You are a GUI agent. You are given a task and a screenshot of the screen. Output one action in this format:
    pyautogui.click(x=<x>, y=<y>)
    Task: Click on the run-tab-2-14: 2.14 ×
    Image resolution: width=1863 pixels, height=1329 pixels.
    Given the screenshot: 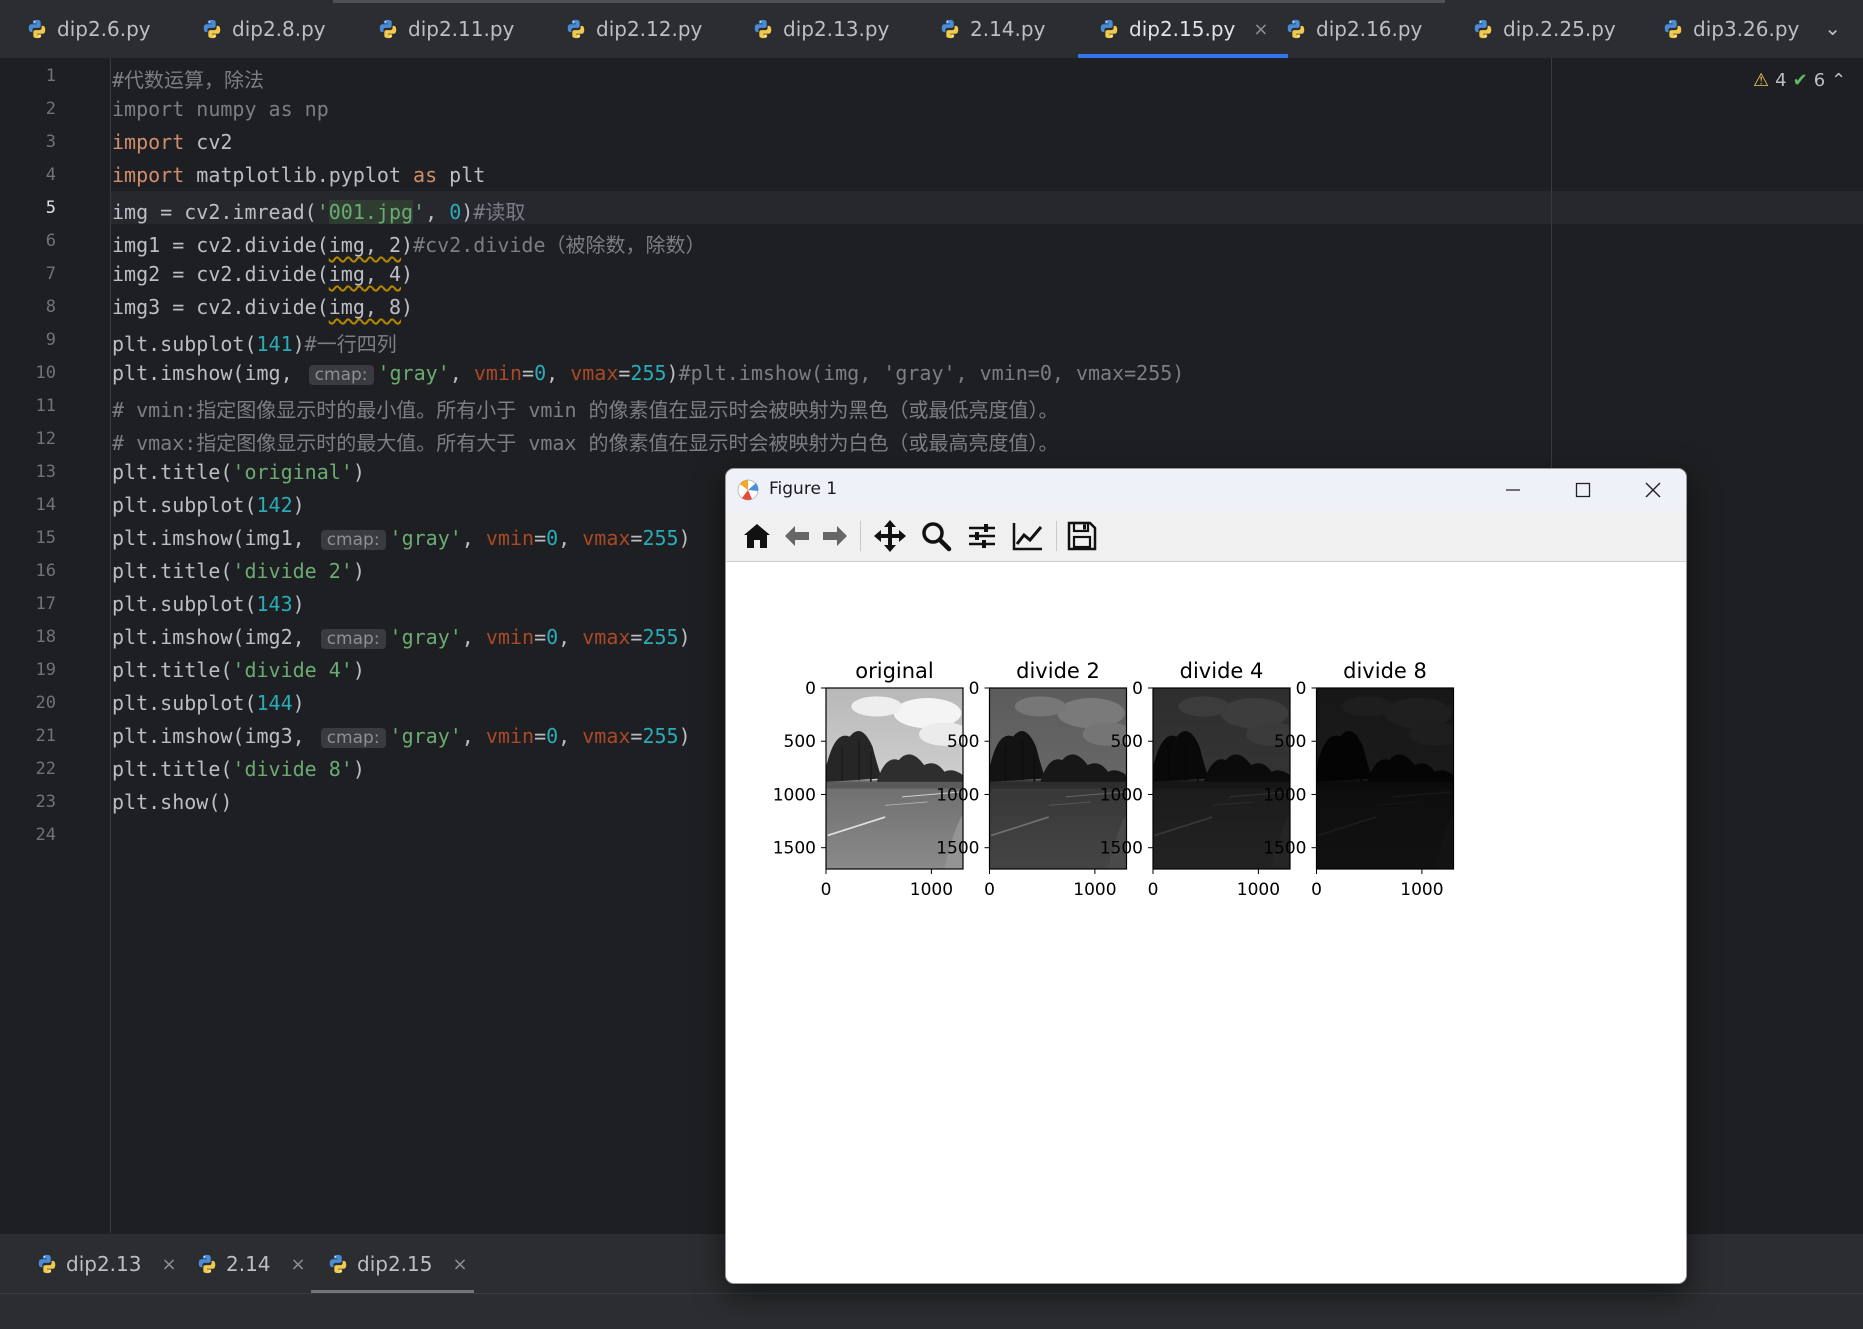 What is the action you would take?
    pyautogui.click(x=251, y=1264)
    